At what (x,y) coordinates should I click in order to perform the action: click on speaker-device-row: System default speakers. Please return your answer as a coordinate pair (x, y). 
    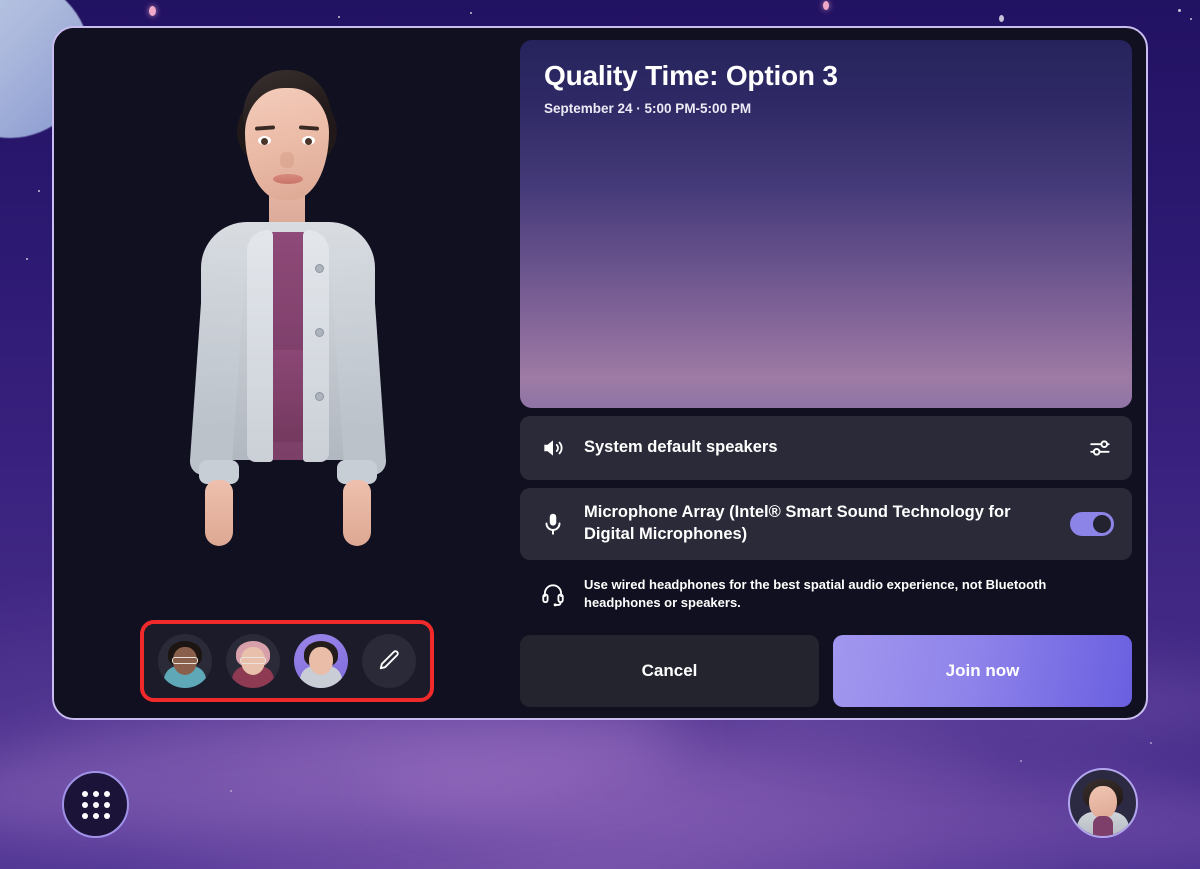
    Looking at the image, I should click on (826, 448).